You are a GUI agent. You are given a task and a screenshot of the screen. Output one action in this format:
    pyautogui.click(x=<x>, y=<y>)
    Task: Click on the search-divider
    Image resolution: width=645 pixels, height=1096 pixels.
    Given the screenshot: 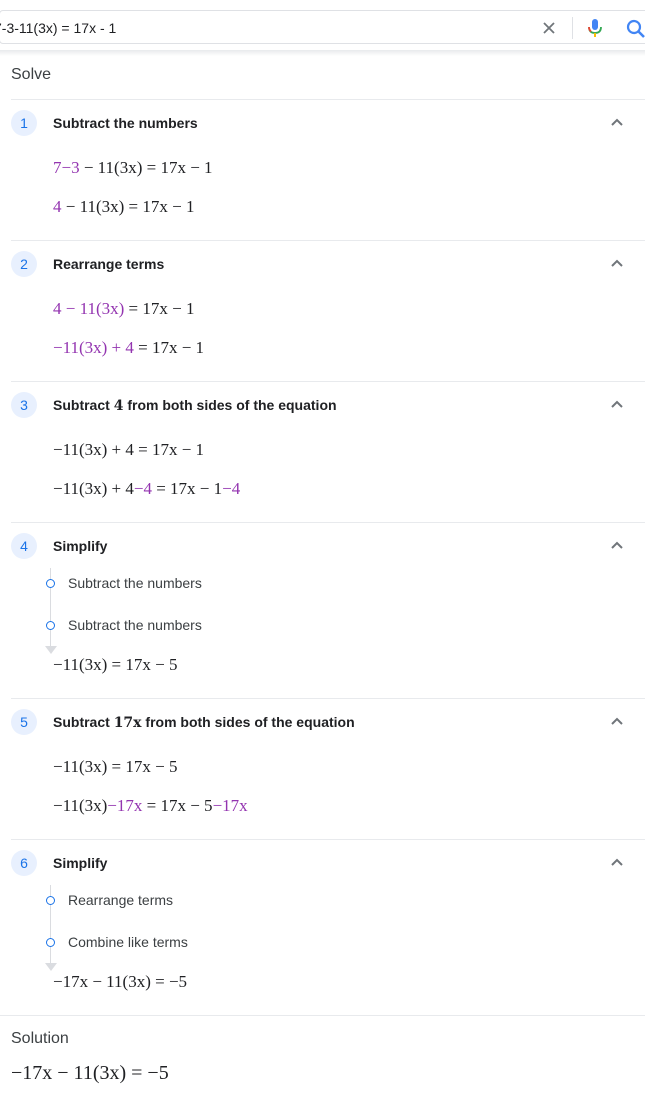 What is the action you would take?
    pyautogui.click(x=572, y=28)
    